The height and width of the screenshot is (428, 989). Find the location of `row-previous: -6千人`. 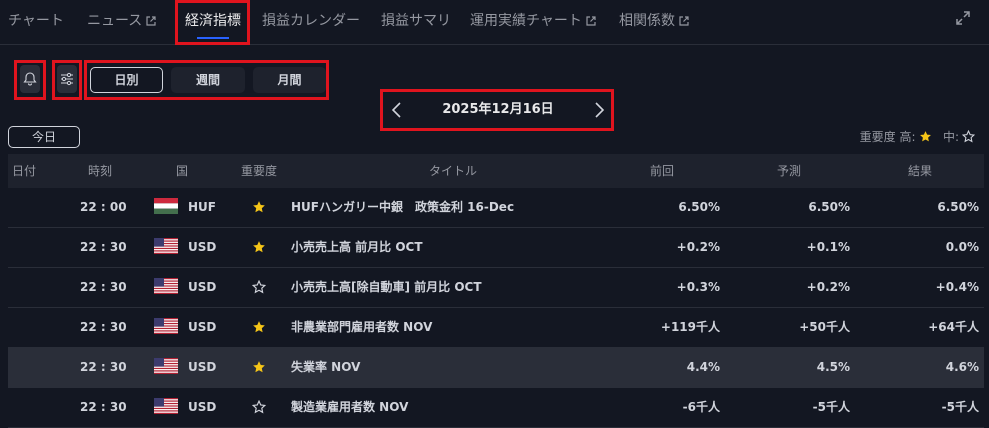

row-previous: -6千人 is located at coordinates (701, 407).